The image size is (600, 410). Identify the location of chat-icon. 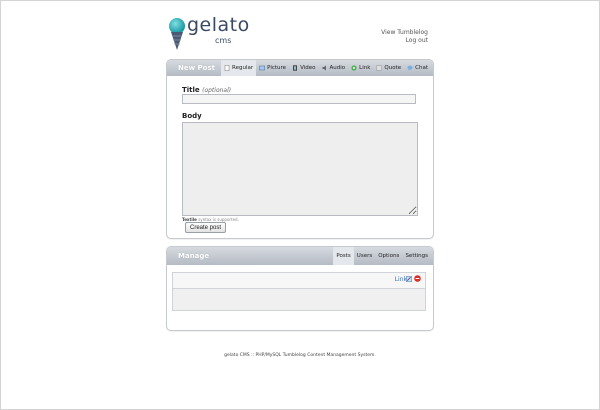
(410, 68).